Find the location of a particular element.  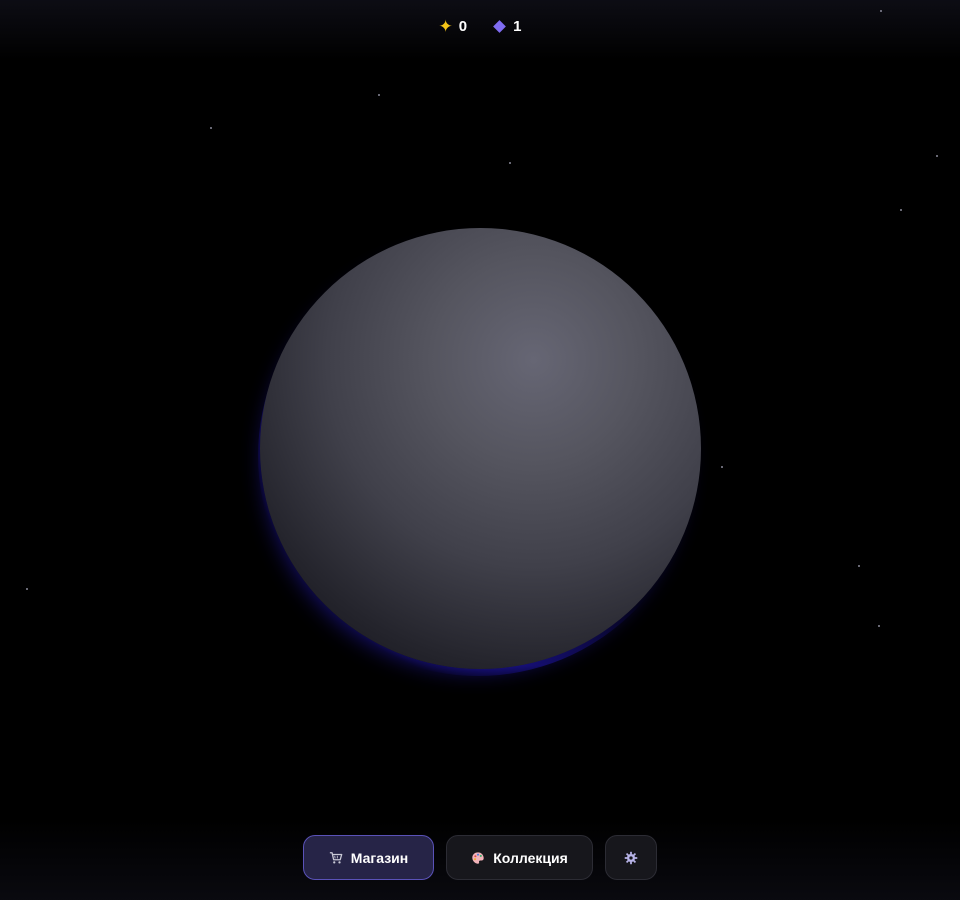

stars-count: 0 is located at coordinates (463, 26).